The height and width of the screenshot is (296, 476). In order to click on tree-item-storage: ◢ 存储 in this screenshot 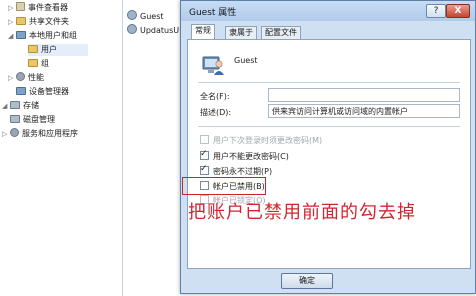, I will do `click(20, 106)`.